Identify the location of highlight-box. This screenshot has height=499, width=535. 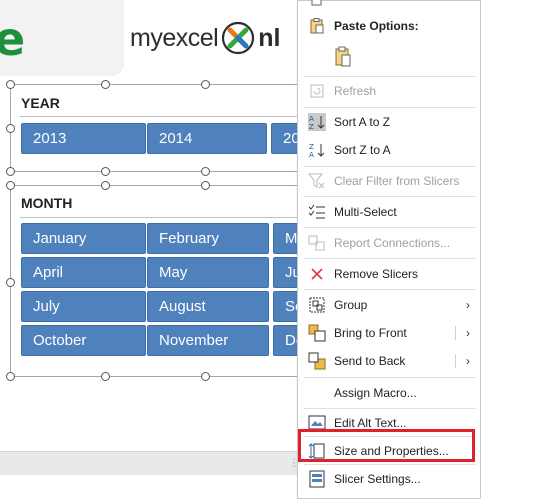
(386, 445).